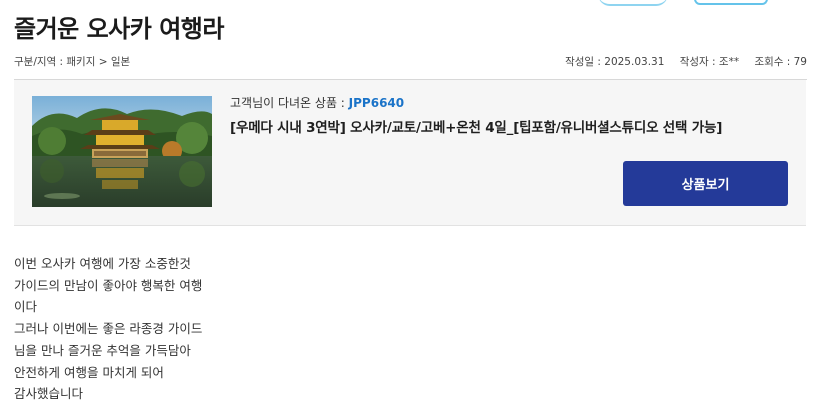 The width and height of the screenshot is (817, 419). I want to click on product-label-text: 고객님이 다녀온 상품 :, so click(289, 103).